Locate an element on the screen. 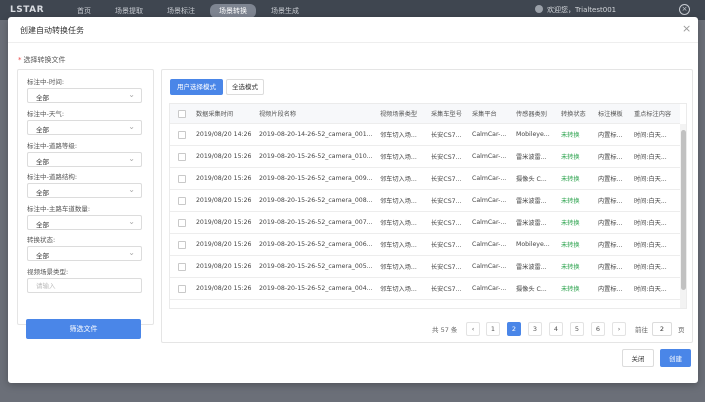 The height and width of the screenshot is (402, 705). pagination-total: 共 57 条 is located at coordinates (445, 330).